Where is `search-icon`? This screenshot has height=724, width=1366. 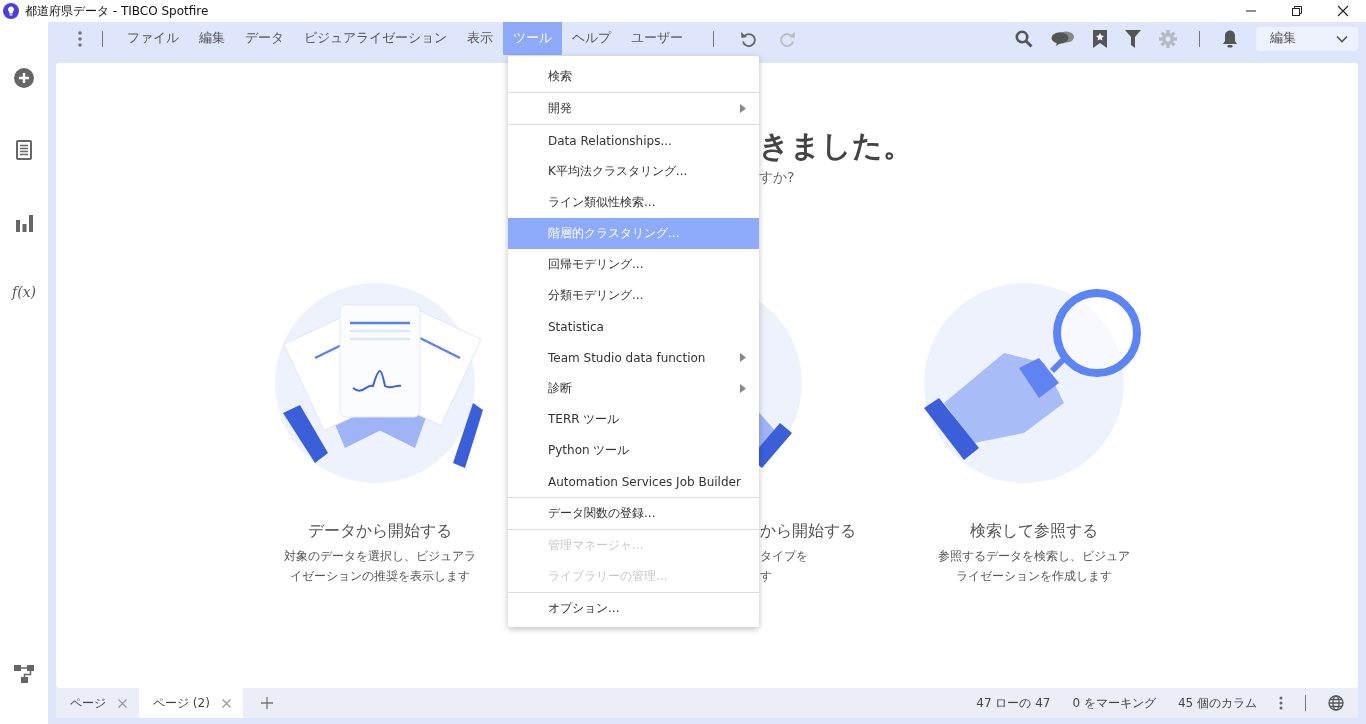
search-icon is located at coordinates (1024, 38).